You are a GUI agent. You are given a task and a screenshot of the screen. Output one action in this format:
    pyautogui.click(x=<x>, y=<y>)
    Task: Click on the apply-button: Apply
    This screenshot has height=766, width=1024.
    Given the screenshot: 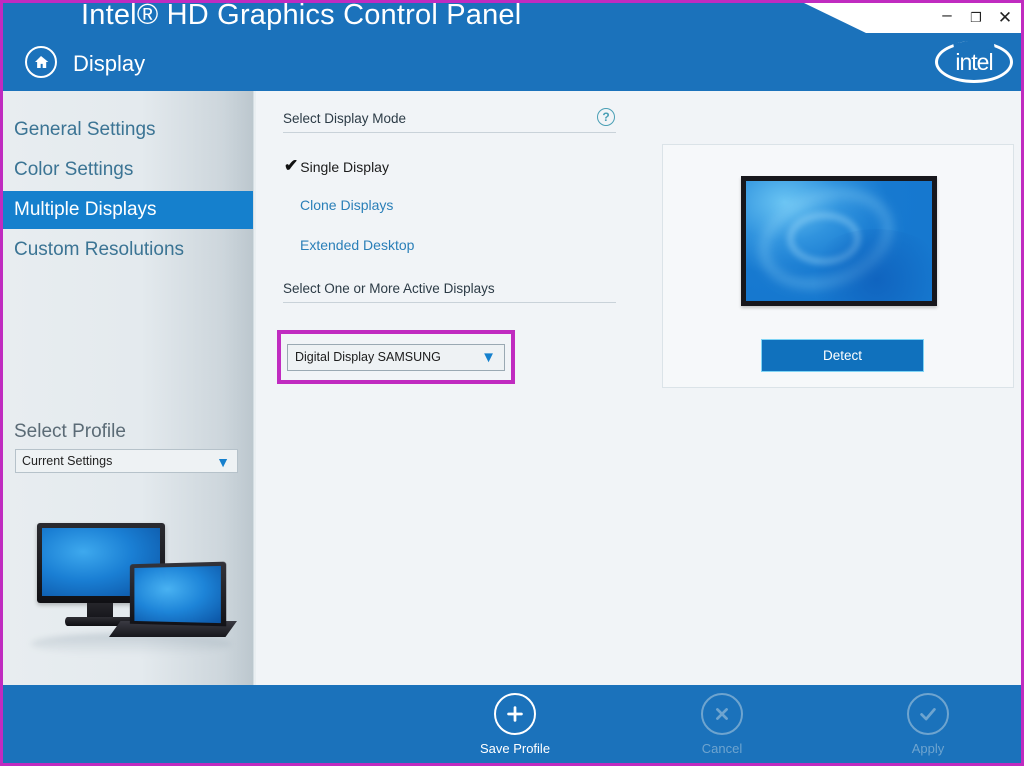 What is the action you would take?
    pyautogui.click(x=928, y=724)
    